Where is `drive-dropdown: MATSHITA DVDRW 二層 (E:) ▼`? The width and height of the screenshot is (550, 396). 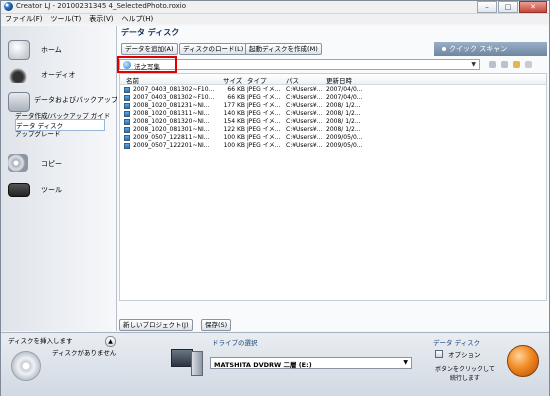
drive-dropdown: MATSHITA DVDRW 二層 (E:) ▼ is located at coordinates (311, 363).